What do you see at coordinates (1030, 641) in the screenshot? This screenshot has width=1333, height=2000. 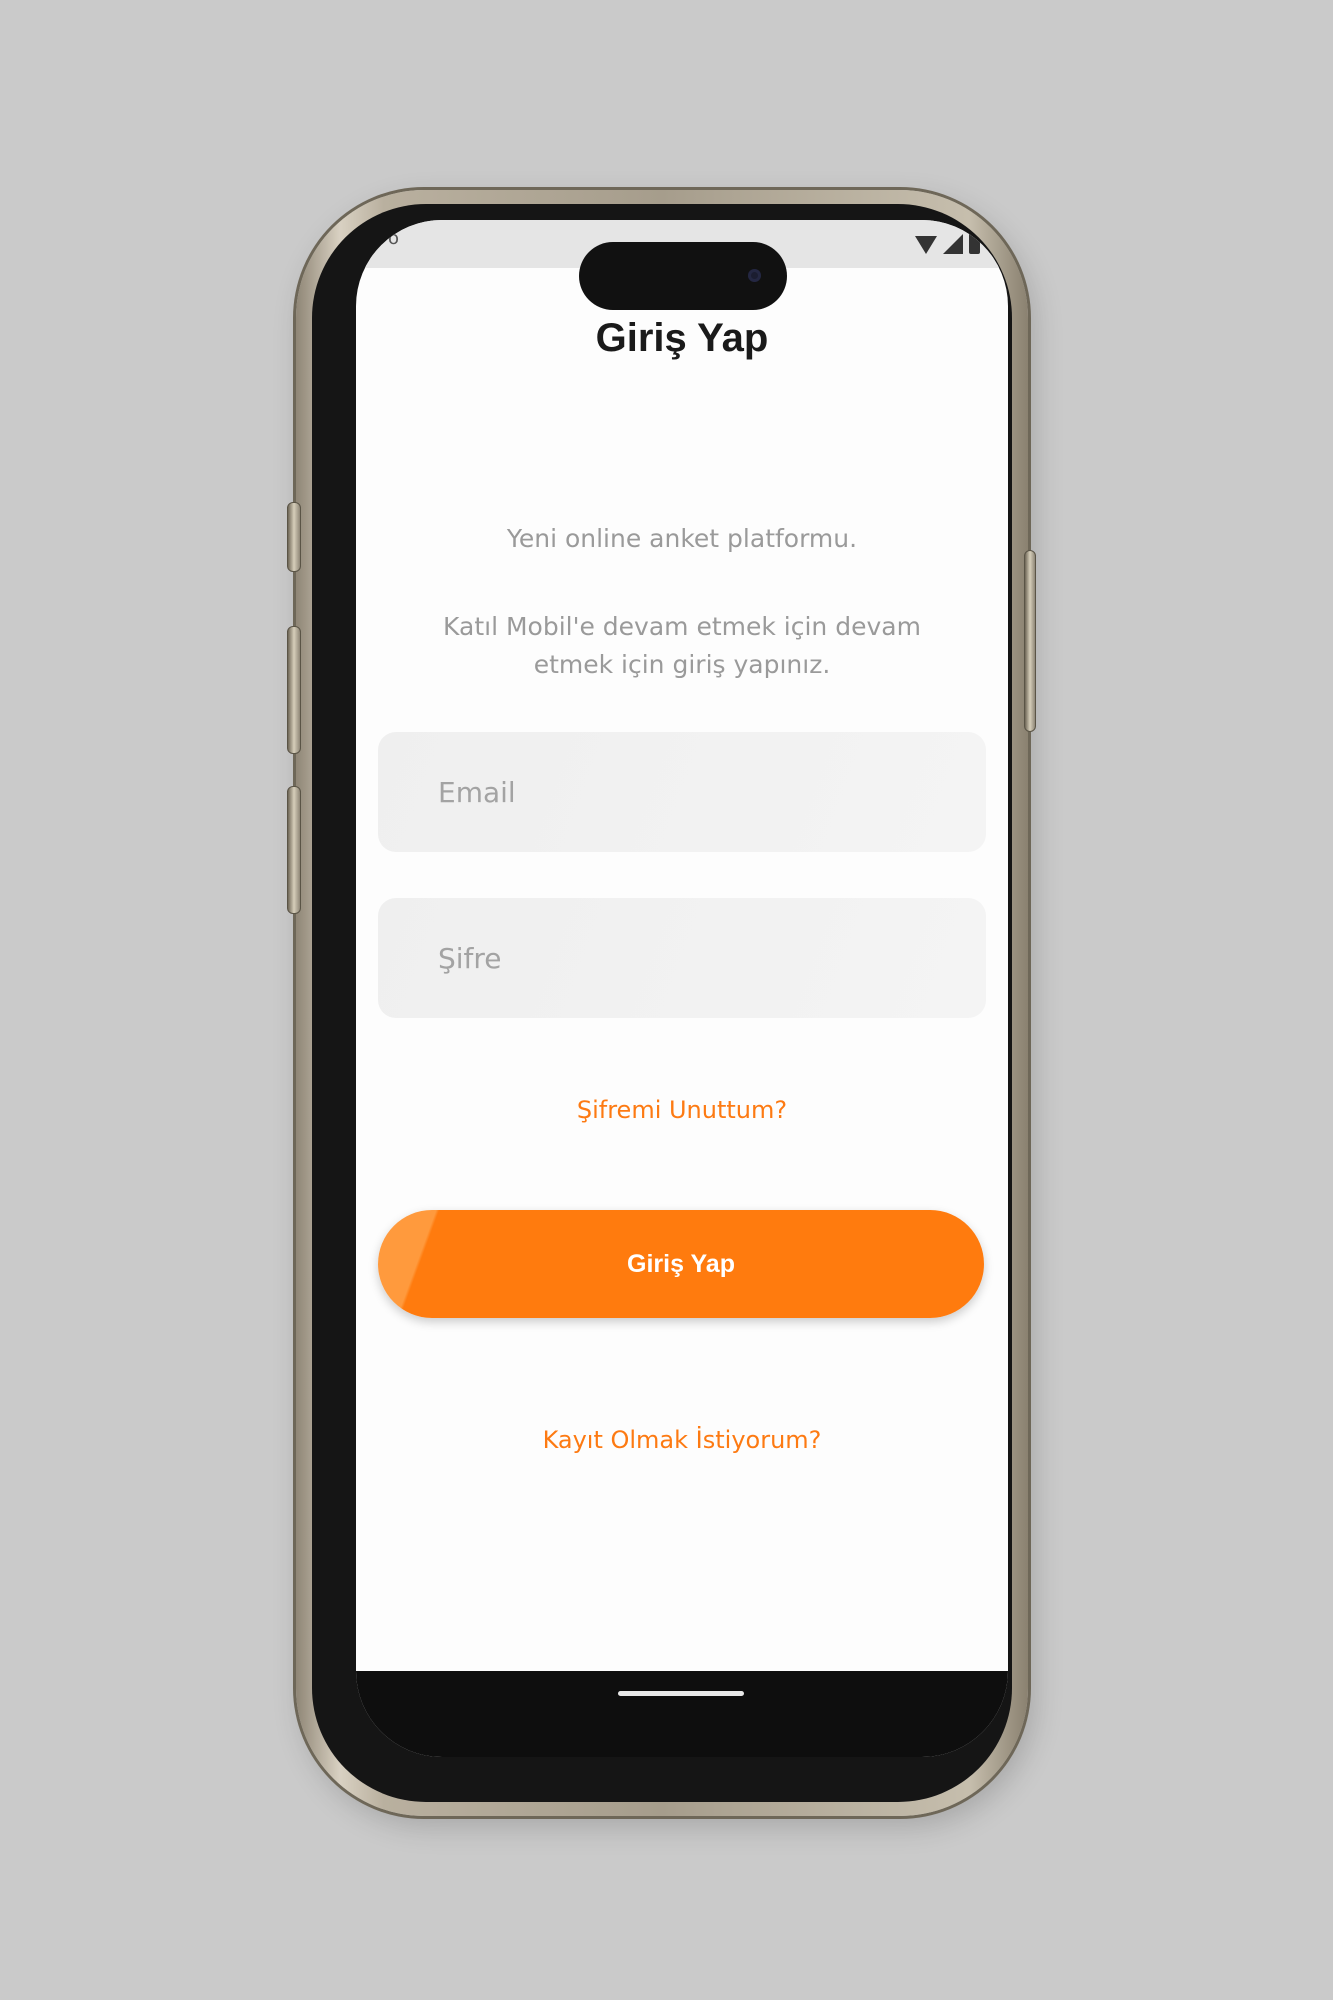 I see `power-button` at bounding box center [1030, 641].